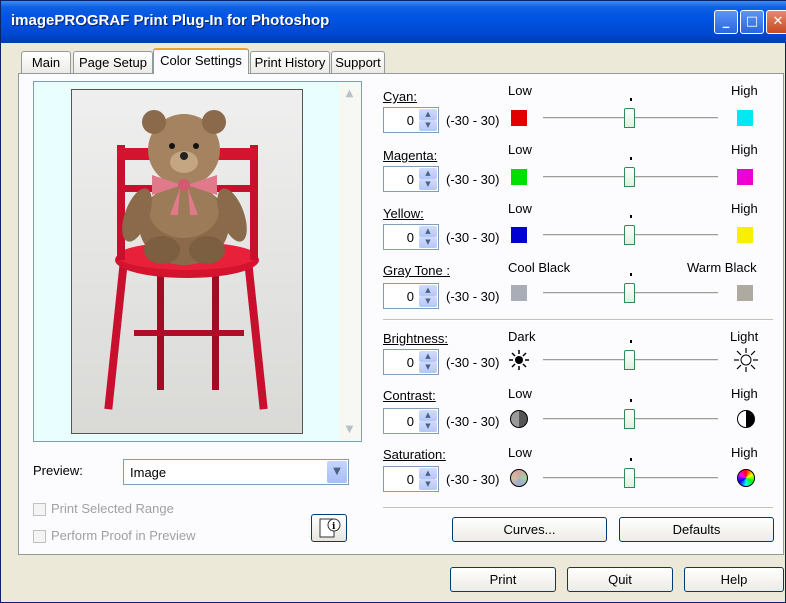  What do you see at coordinates (358, 62) in the screenshot?
I see `tab-support: Support` at bounding box center [358, 62].